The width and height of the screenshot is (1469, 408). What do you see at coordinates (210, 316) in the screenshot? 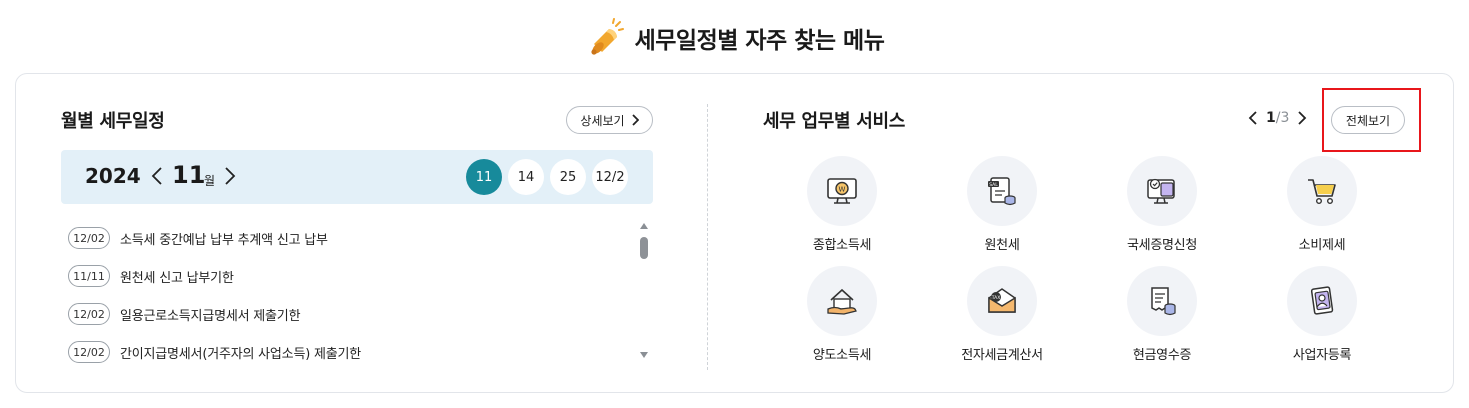
I see `schedule-text: 일용근로소득지급명세서 제출기한` at bounding box center [210, 316].